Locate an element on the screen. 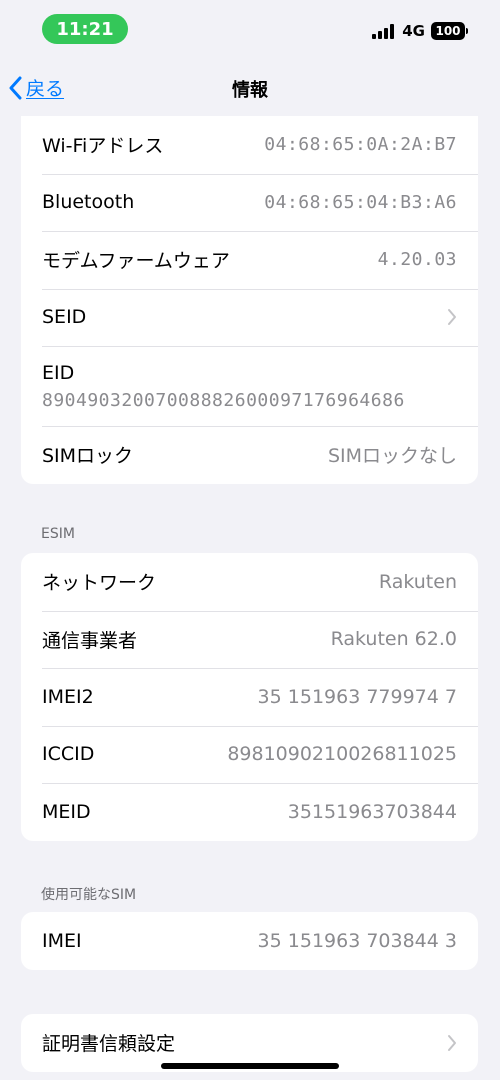 This screenshot has height=1080, width=500. modem-firmware-label: モデムファームウェア is located at coordinates (136, 261).